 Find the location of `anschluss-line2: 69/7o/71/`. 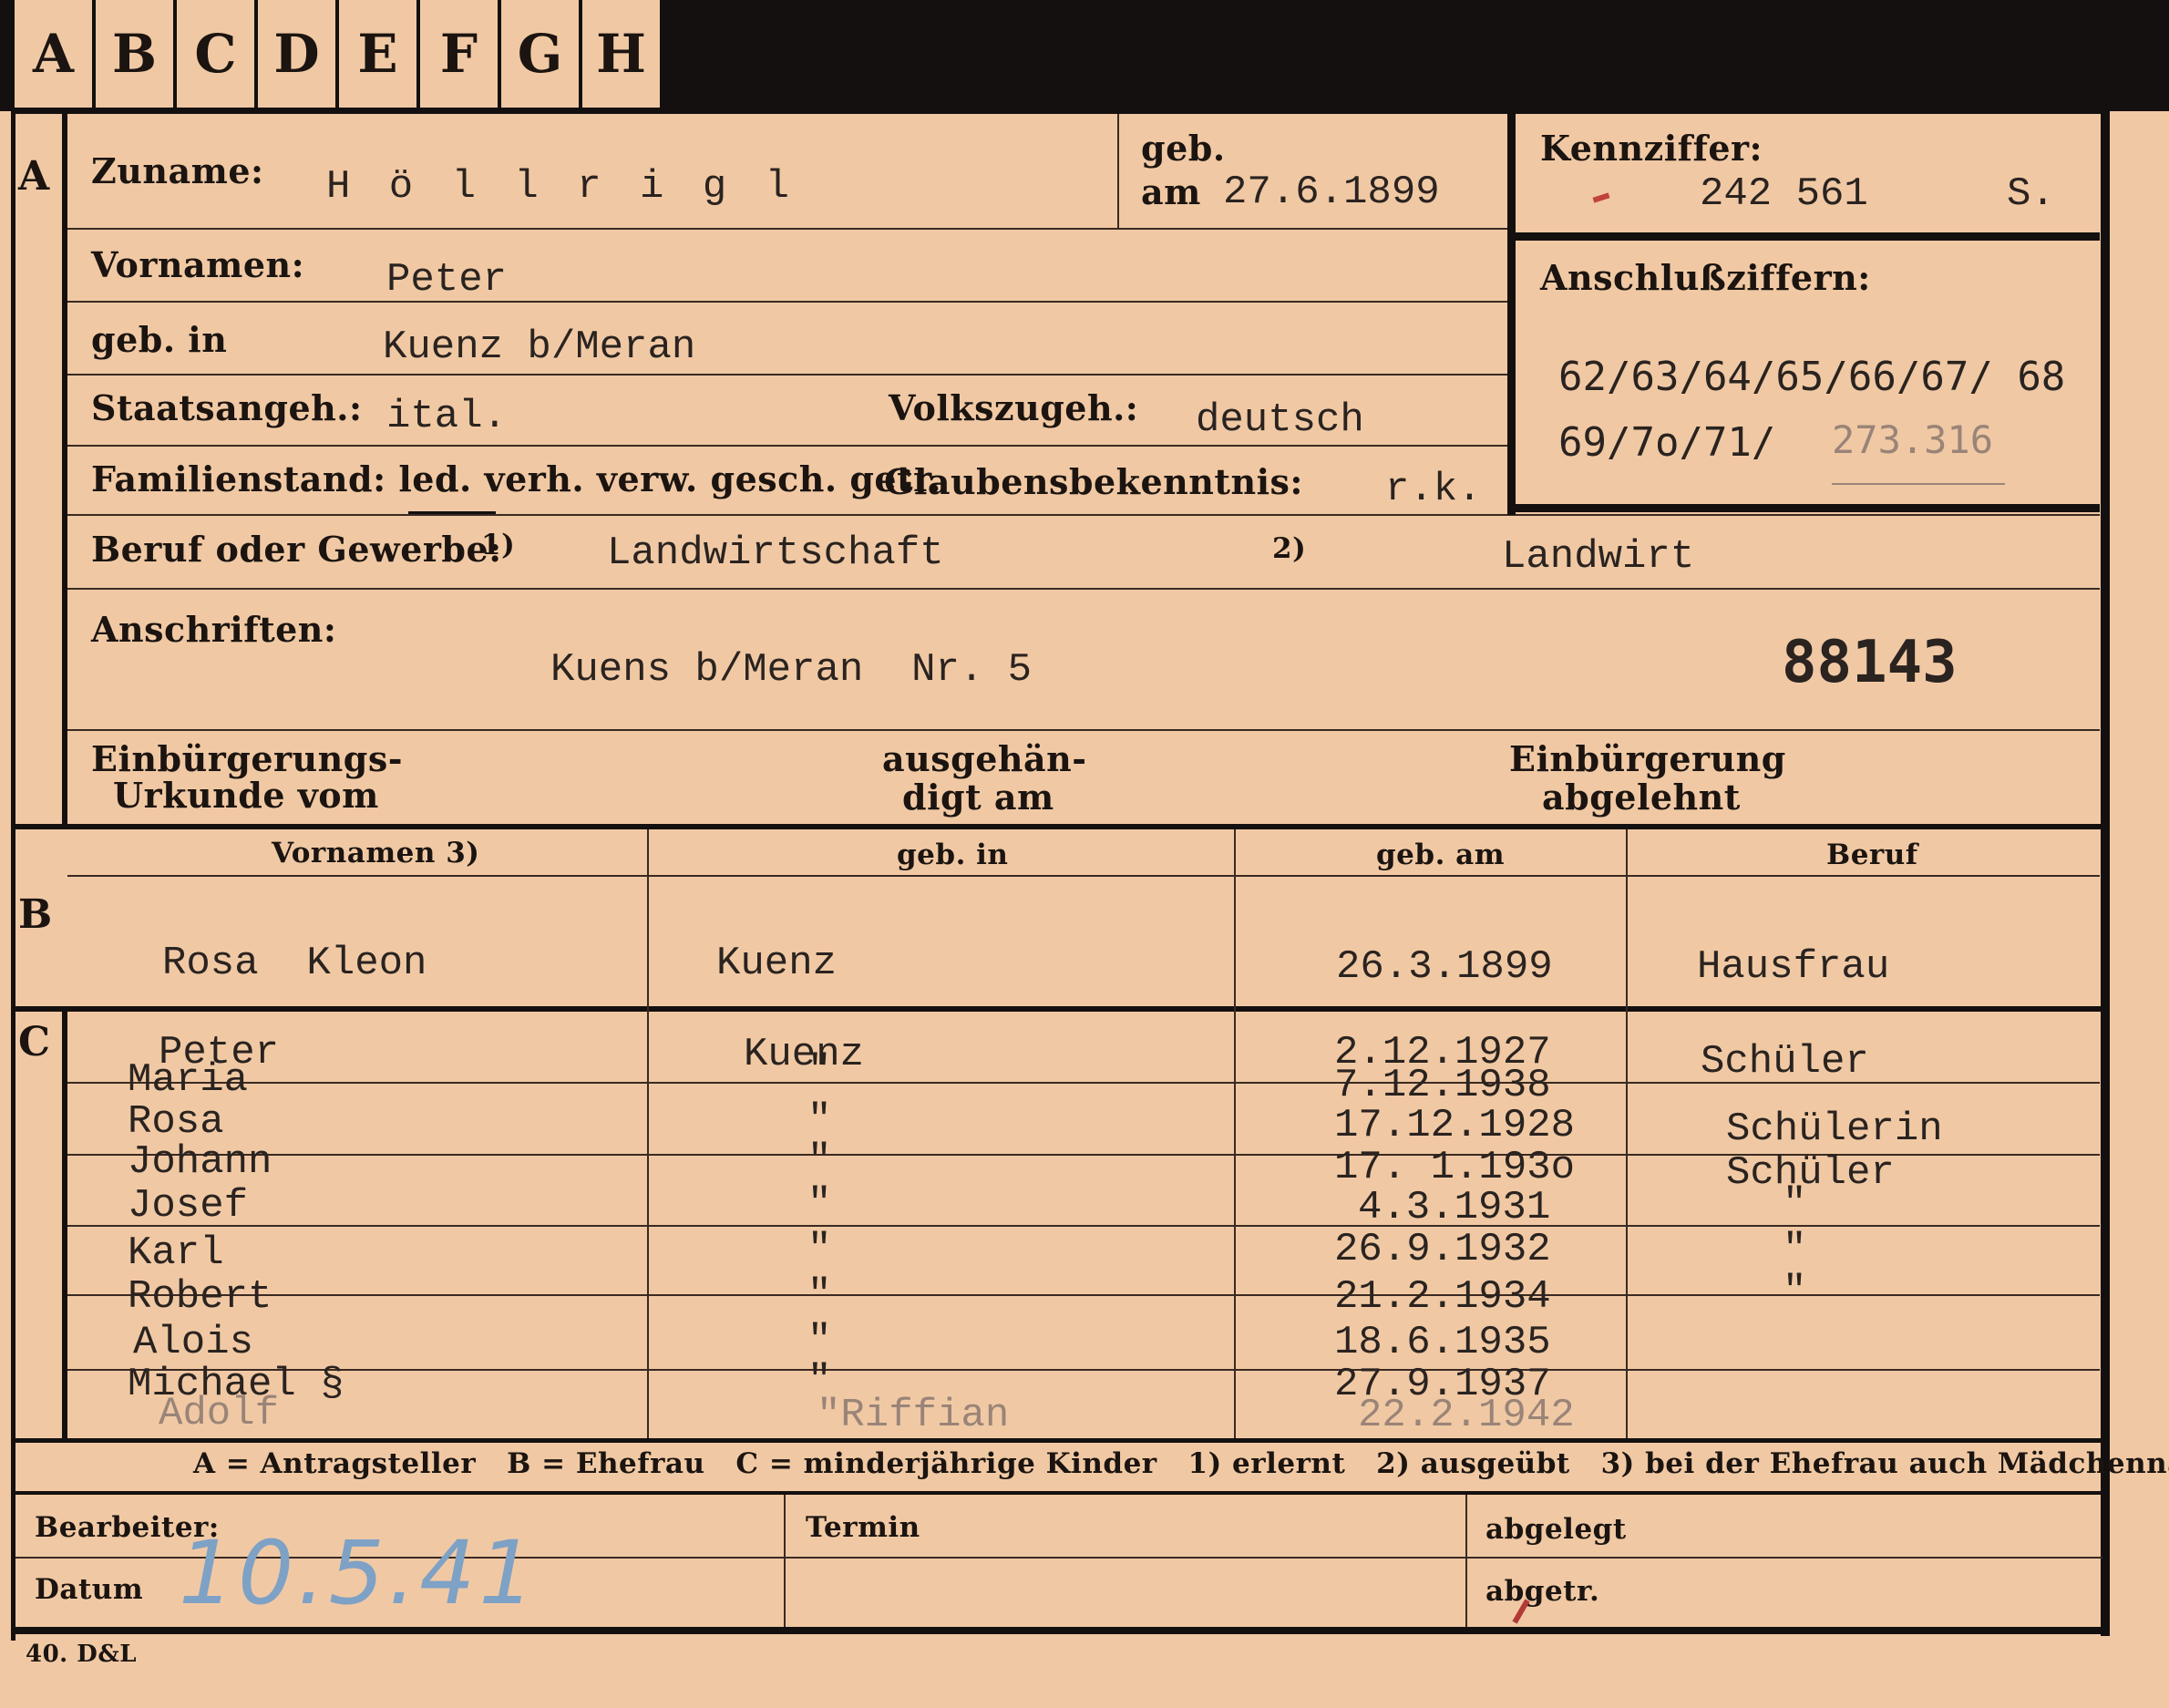

anschluss-line2: 69/7o/71/ is located at coordinates (1667, 442).